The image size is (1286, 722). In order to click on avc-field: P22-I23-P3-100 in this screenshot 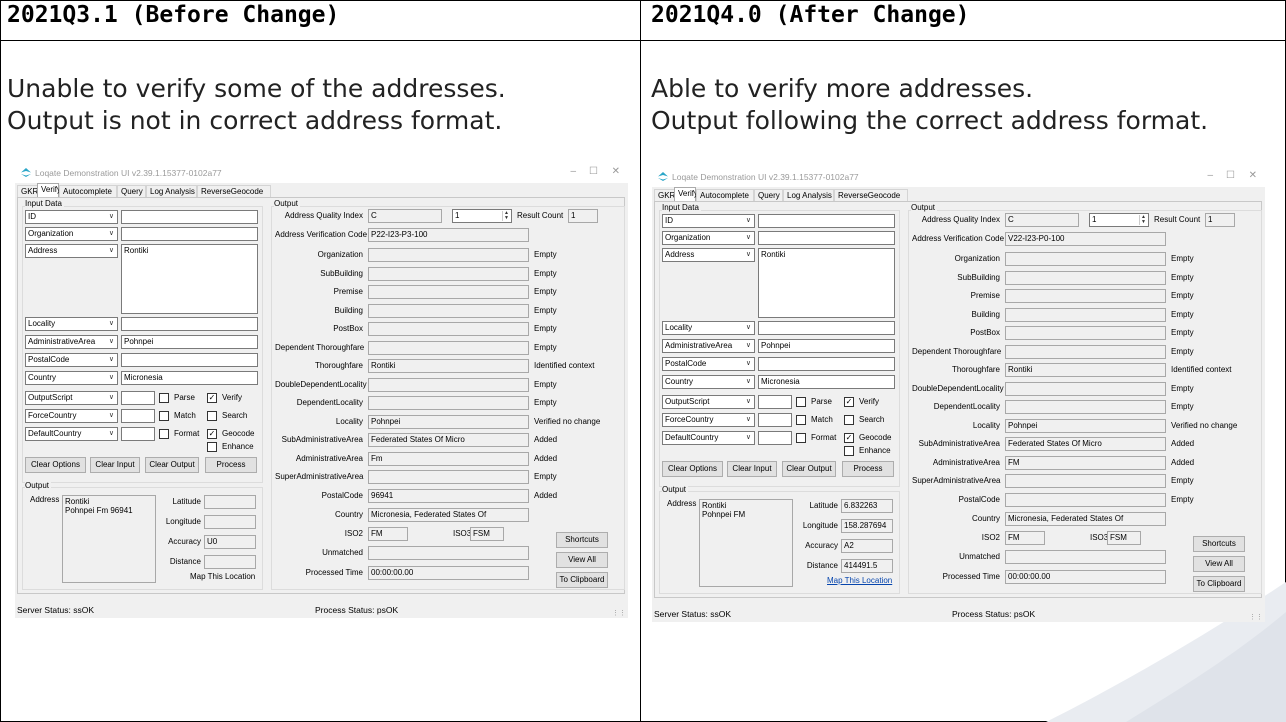, I will do `click(448, 235)`.